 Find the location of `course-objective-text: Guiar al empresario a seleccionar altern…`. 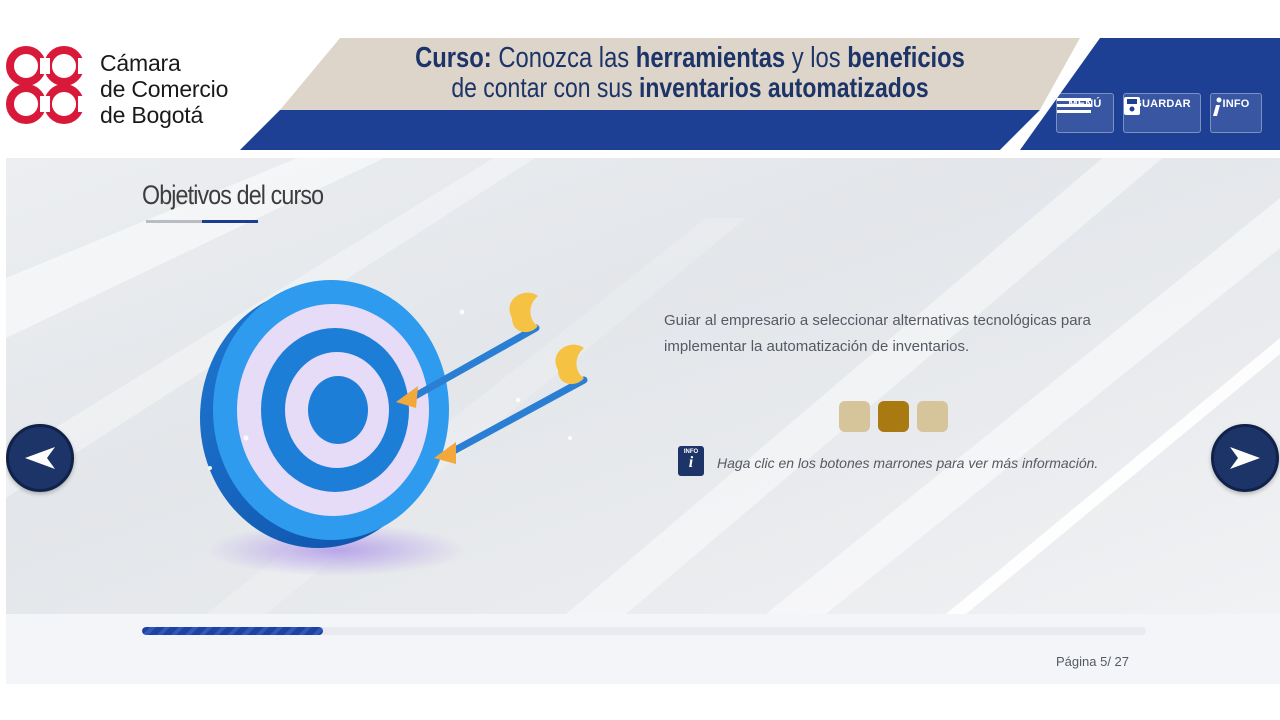

course-objective-text: Guiar al empresario a seleccionar altern… is located at coordinates (877, 333).